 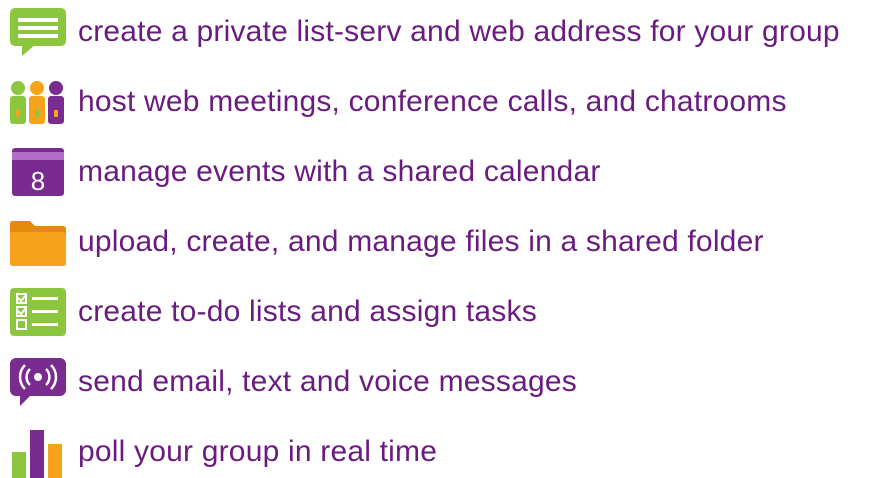 What do you see at coordinates (258, 451) in the screenshot?
I see `feature-text: poll your group in real time` at bounding box center [258, 451].